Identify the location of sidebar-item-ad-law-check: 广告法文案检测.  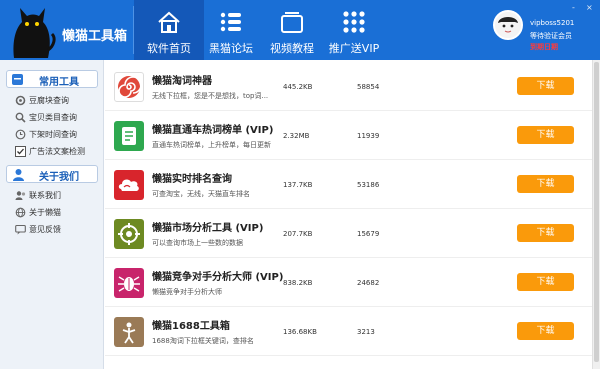
(50, 153).